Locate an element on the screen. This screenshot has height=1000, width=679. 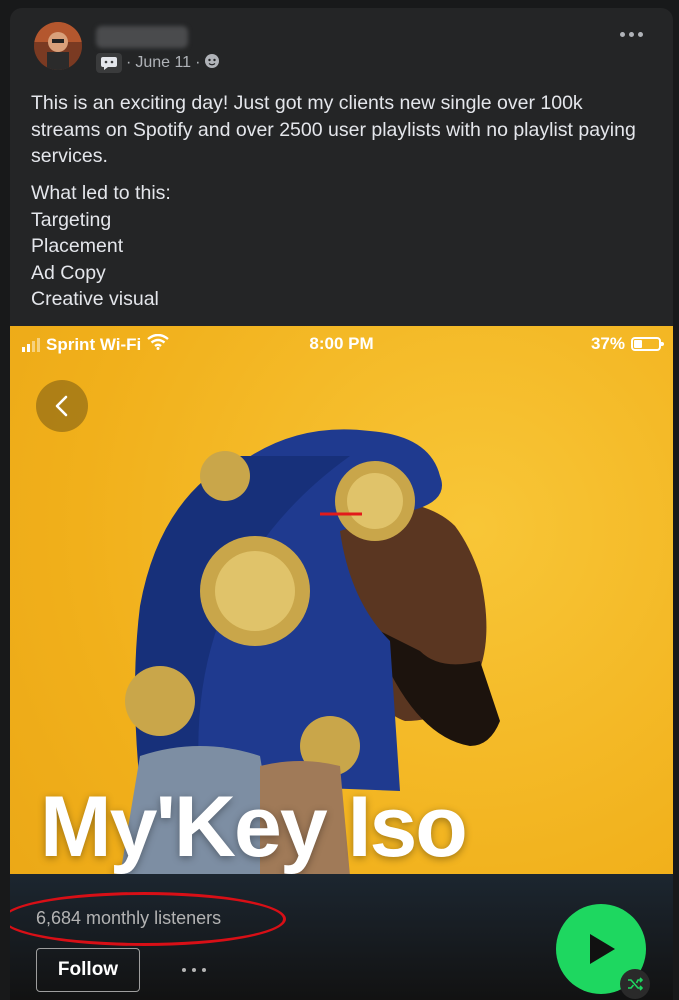
status-time: 8:00 PM is located at coordinates (341, 343).